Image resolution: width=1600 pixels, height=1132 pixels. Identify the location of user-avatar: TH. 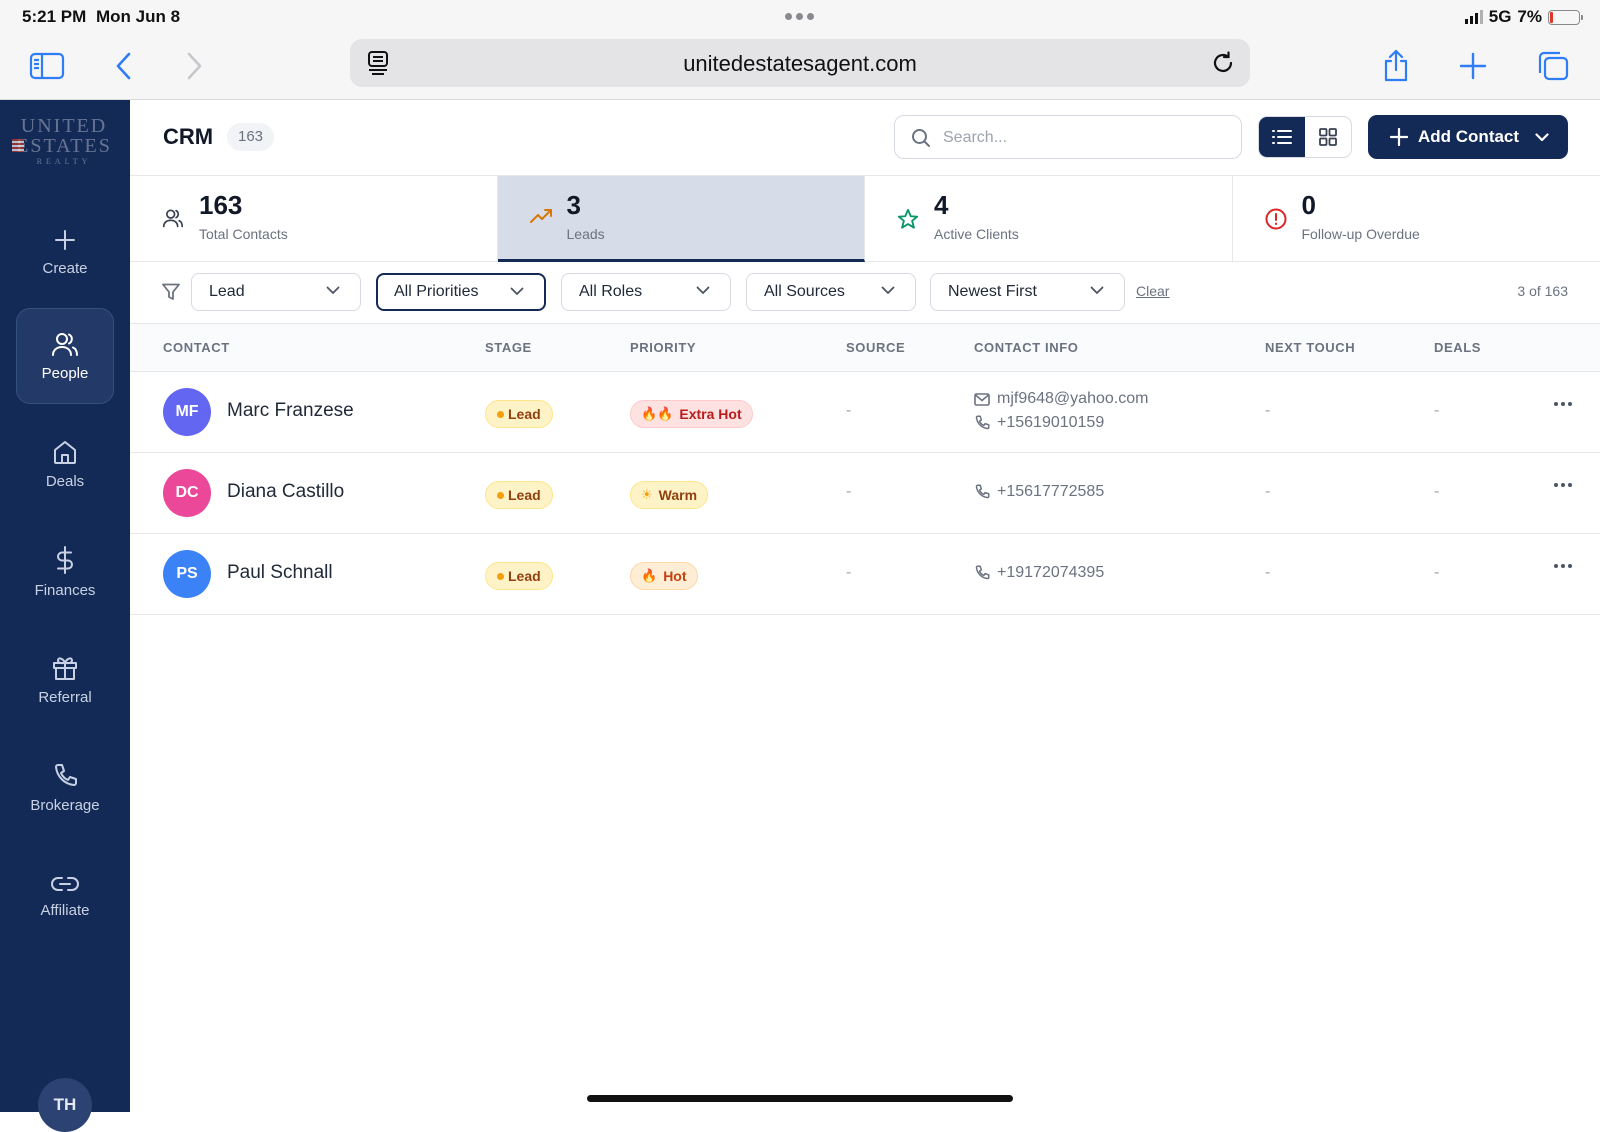
(65, 1105).